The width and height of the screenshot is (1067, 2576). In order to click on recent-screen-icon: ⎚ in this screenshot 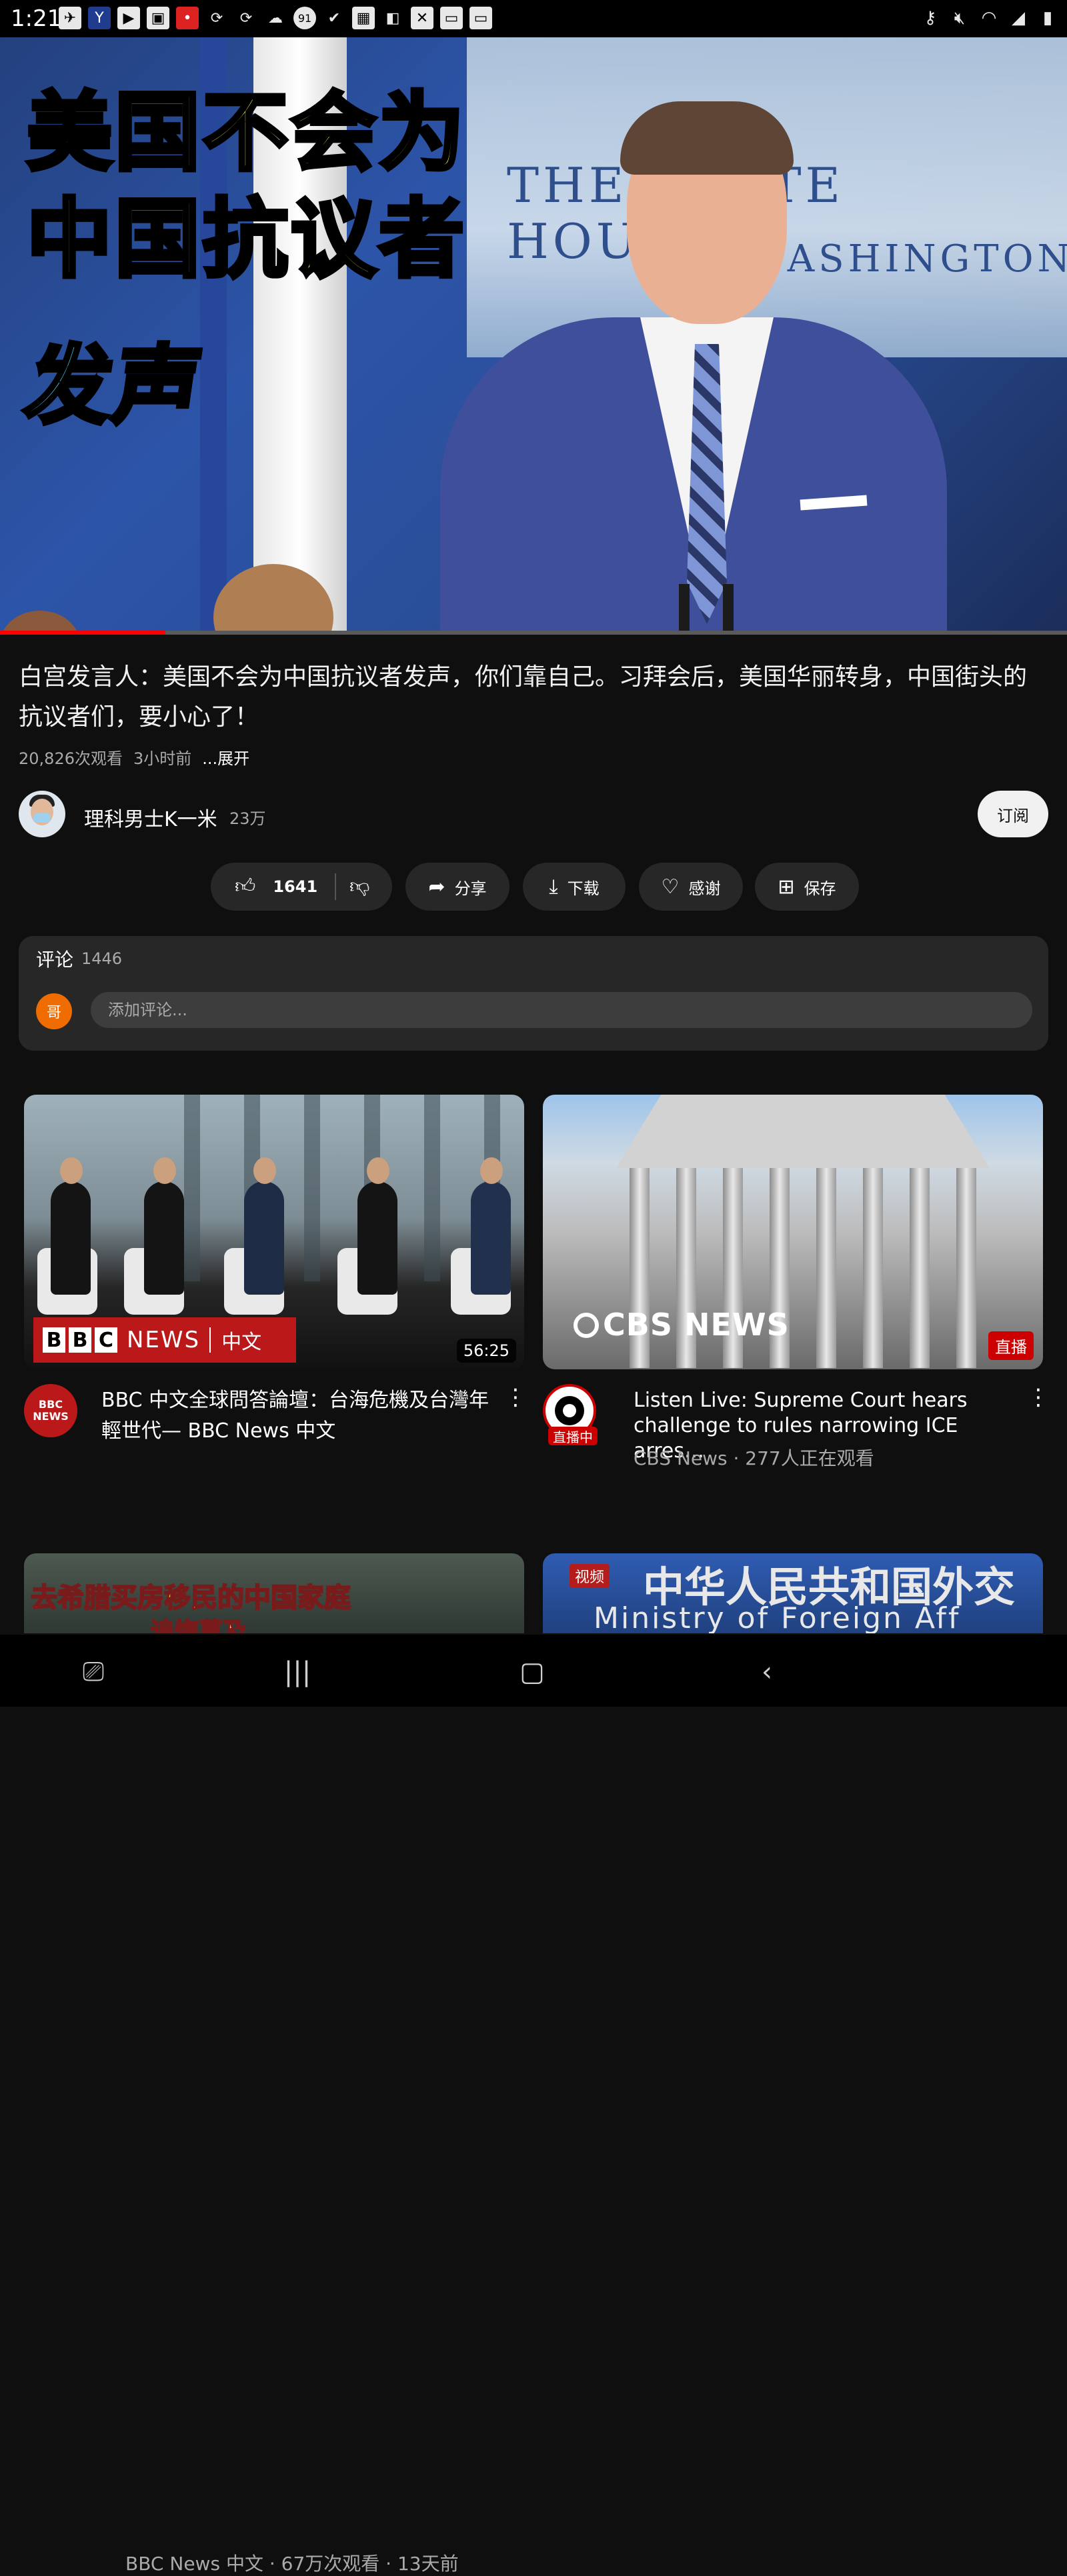, I will do `click(93, 1672)`.